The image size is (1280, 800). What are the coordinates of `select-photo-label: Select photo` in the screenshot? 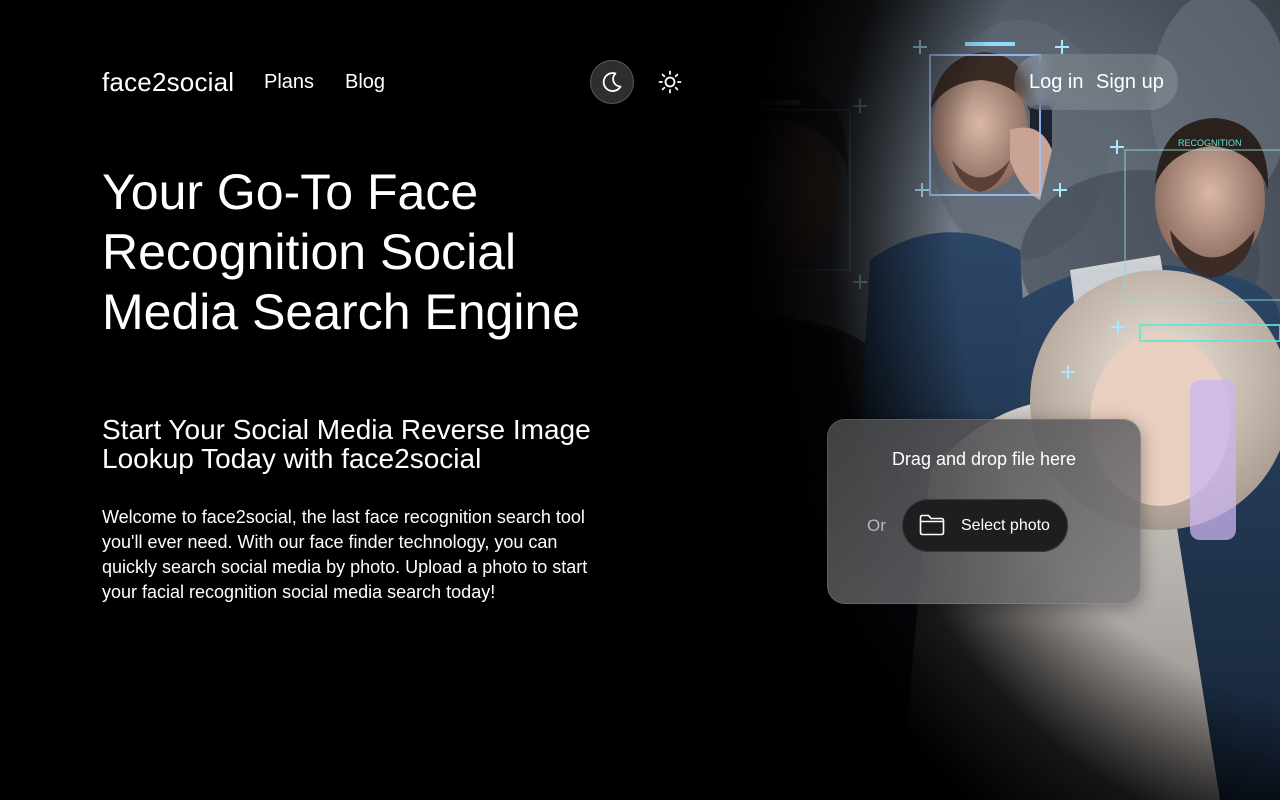 It's located at (1005, 525).